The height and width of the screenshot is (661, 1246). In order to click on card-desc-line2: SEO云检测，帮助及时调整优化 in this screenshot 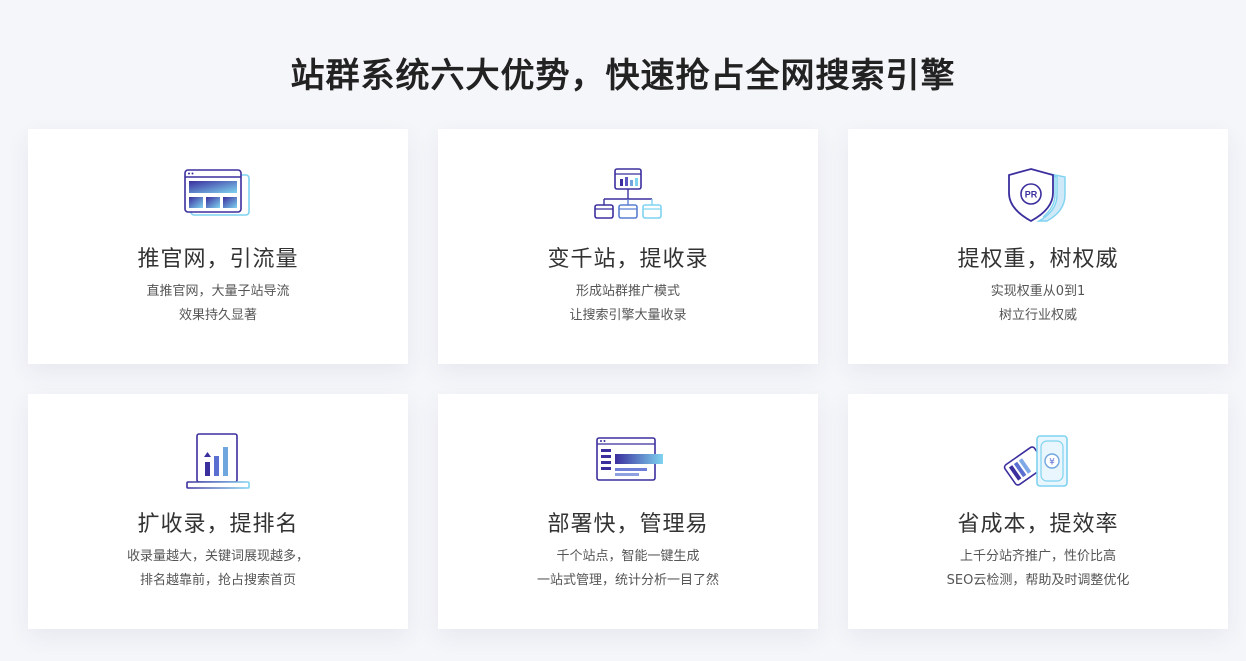, I will do `click(1038, 580)`.